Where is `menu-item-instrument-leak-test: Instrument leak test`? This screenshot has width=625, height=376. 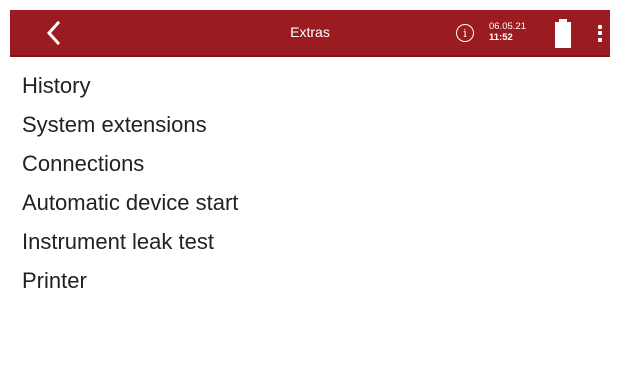
menu-item-instrument-leak-test: Instrument leak test is located at coordinates (312, 243).